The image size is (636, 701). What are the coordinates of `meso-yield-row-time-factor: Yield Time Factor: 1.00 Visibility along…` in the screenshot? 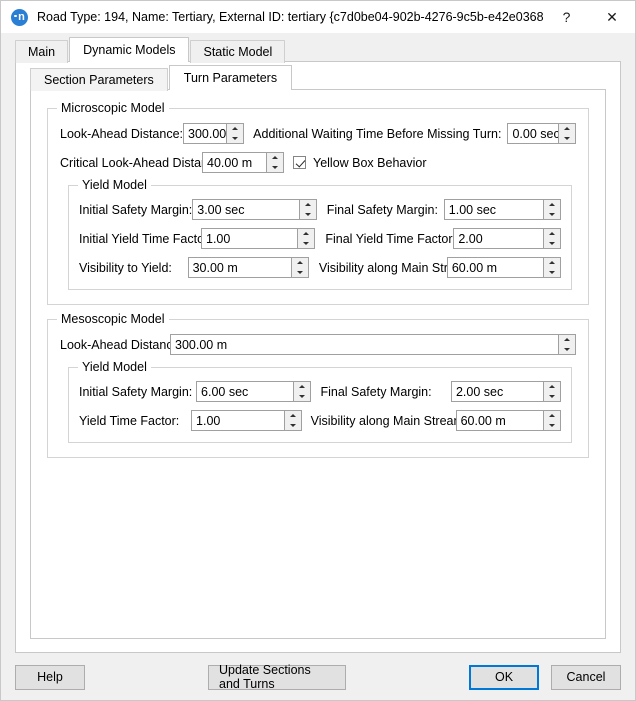 It's located at (320, 420).